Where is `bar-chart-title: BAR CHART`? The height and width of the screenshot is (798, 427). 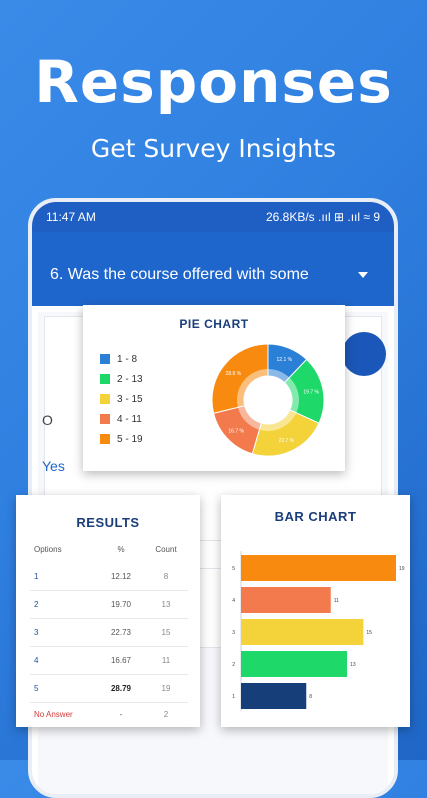
bar-chart-title: BAR CHART is located at coordinates (315, 516).